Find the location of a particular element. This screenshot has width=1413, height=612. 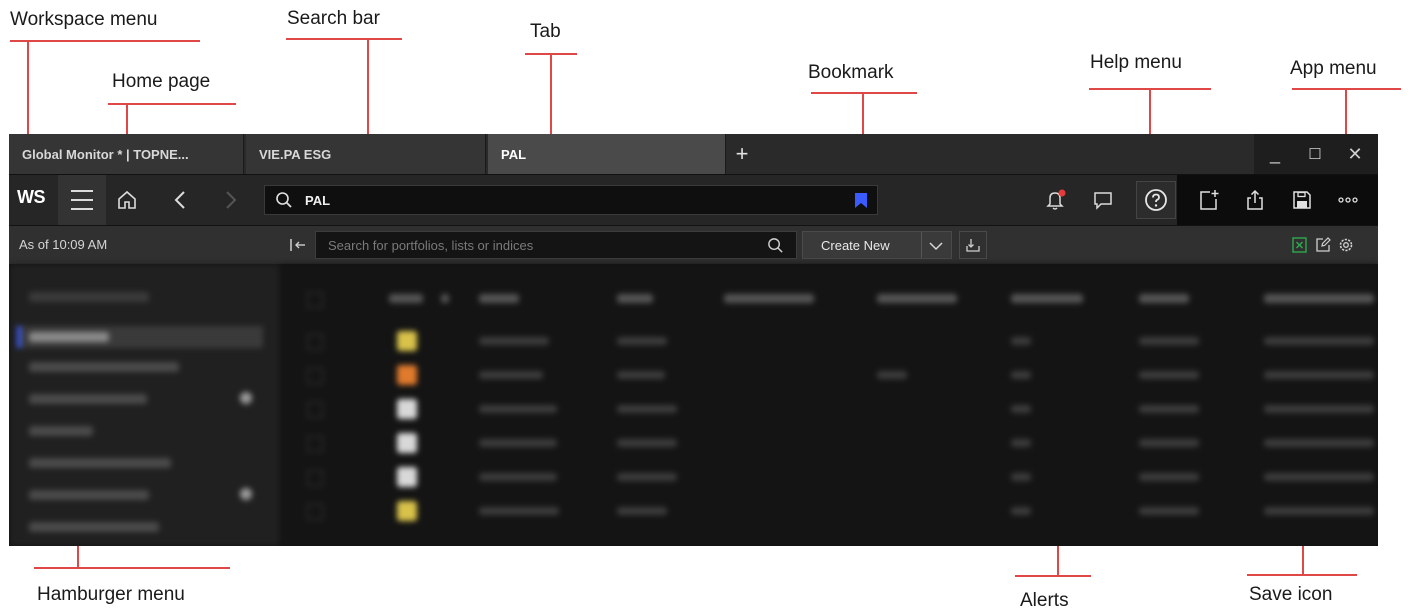

search-value: PAL is located at coordinates (318, 200).